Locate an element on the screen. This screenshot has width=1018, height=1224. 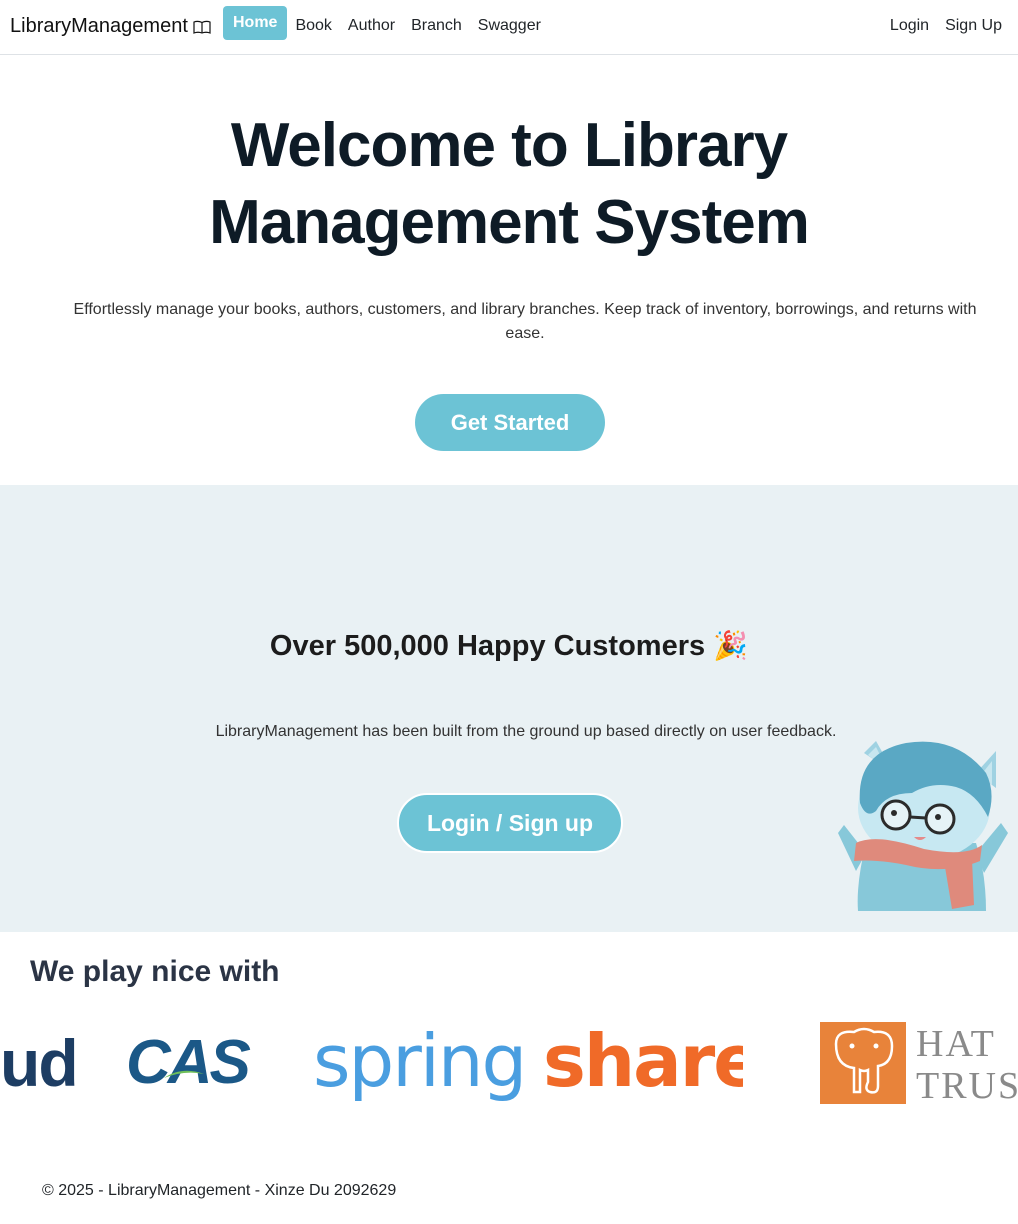
springshare-text-share: share is located at coordinates (643, 1062).